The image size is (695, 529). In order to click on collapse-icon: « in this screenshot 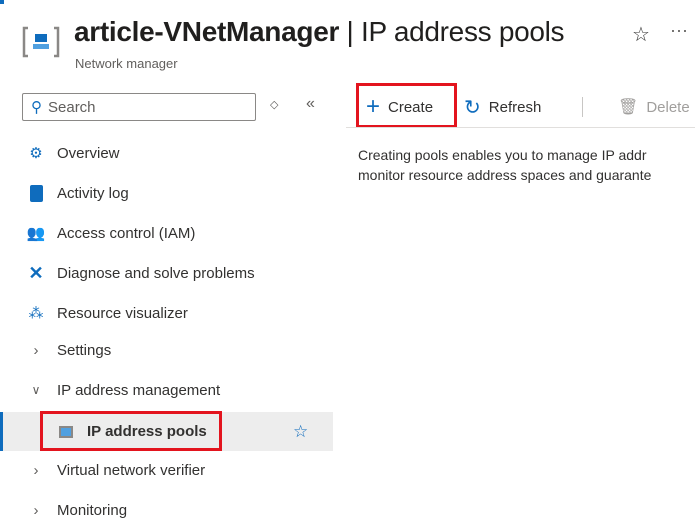, I will do `click(310, 104)`.